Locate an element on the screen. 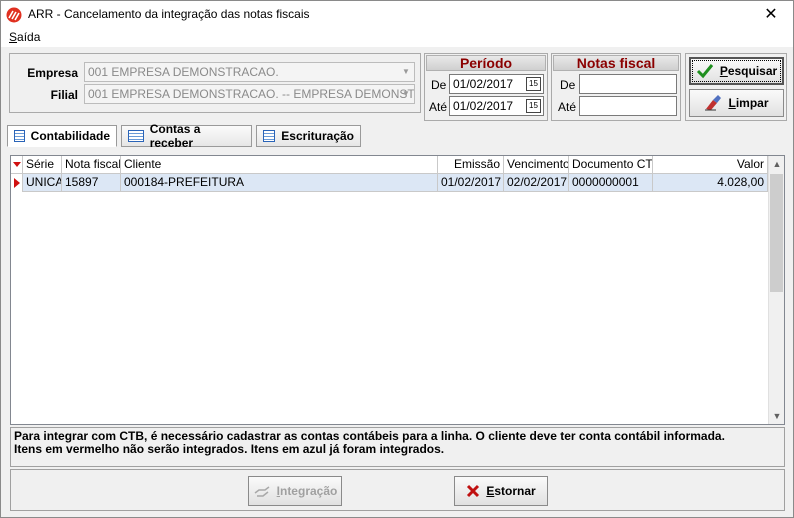  tab-contas-a-receber: Contas a receber is located at coordinates (186, 136).